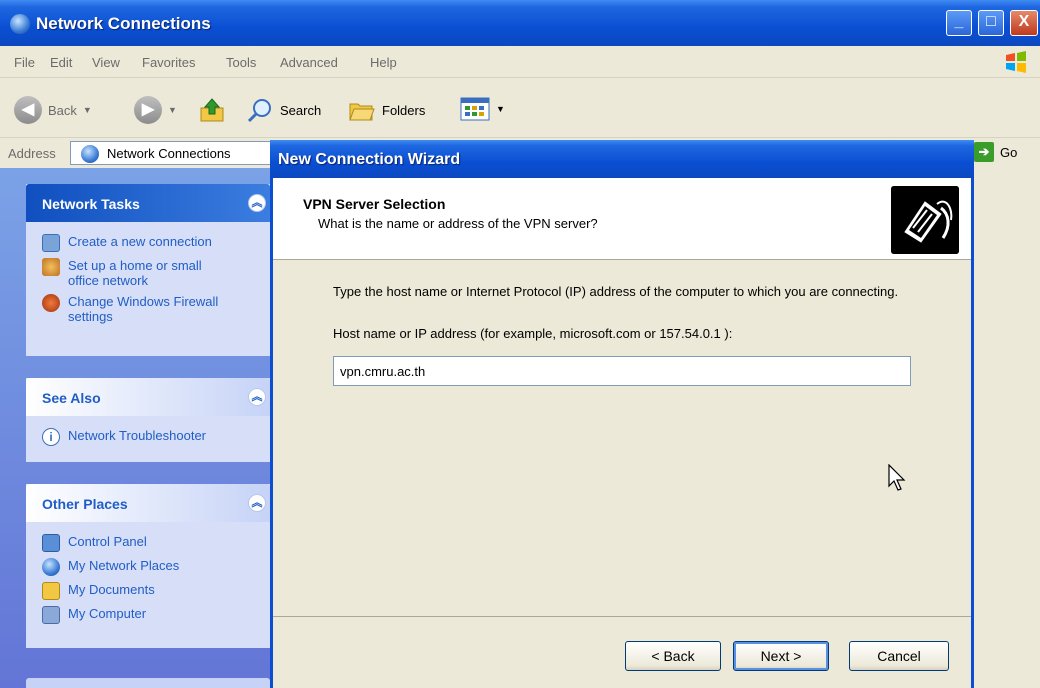 This screenshot has height=688, width=1040. What do you see at coordinates (148, 203) in the screenshot?
I see `network-tasks-header: Network Tasks ︽` at bounding box center [148, 203].